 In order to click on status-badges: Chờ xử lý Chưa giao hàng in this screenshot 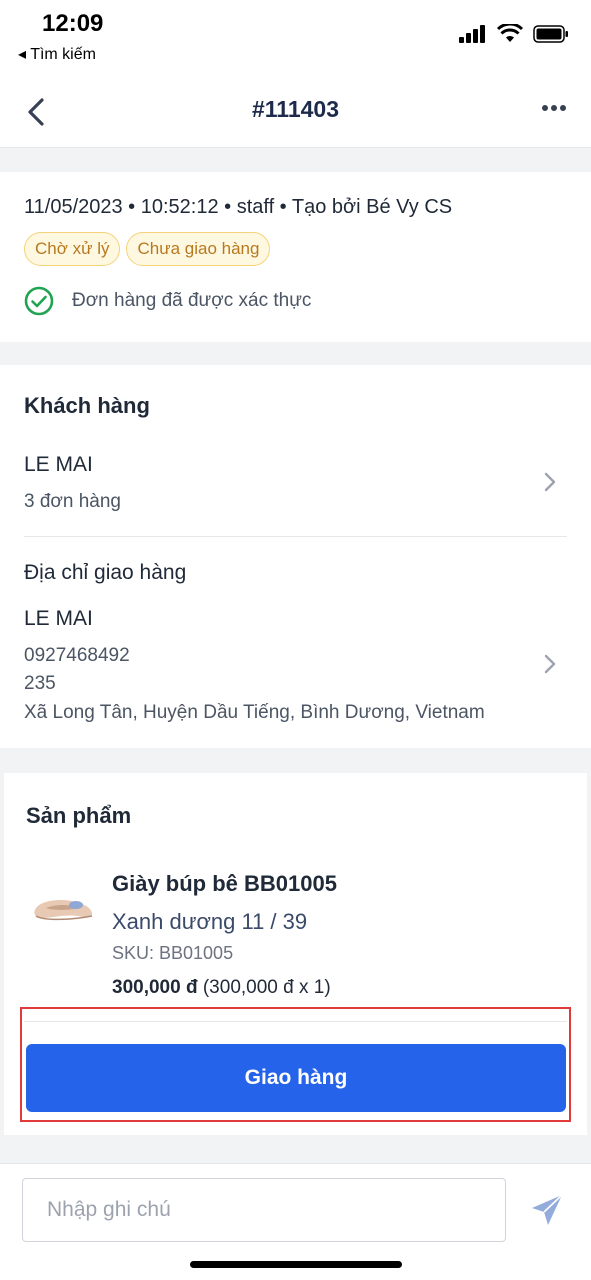, I will do `click(147, 249)`.